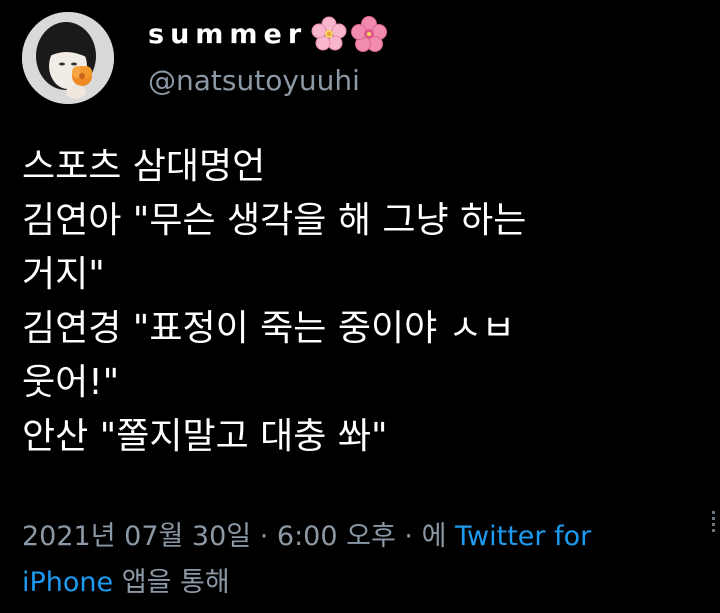  What do you see at coordinates (434, 536) in the screenshot?
I see `via-prefix: 에` at bounding box center [434, 536].